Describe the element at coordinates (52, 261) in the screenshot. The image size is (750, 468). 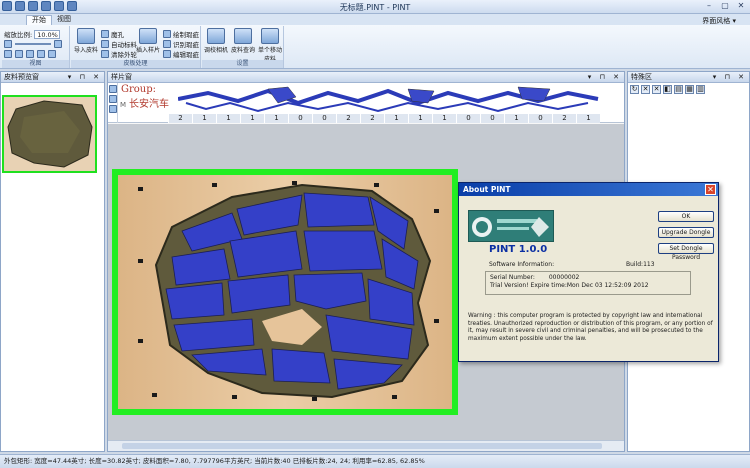
I see `leather-preview-panel: 皮料预览窗 ▾ ⊓ ✕` at that location.